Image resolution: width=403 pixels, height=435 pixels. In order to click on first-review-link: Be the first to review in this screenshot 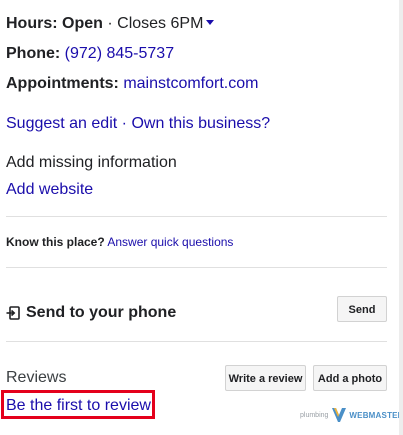, I will do `click(78, 406)`.